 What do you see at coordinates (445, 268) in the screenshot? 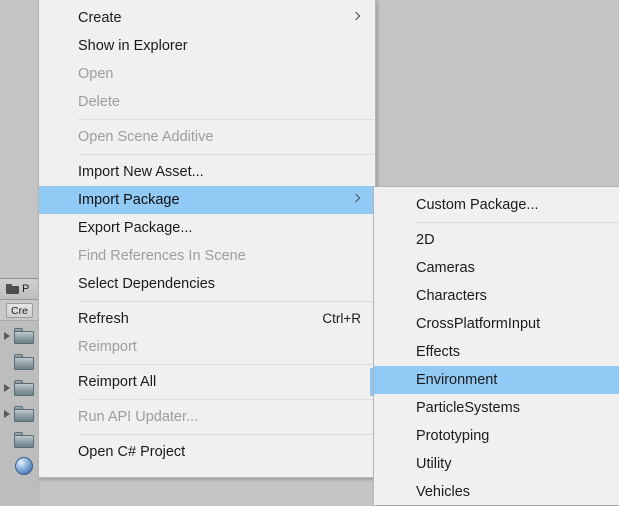
I see `menu-item-label: Cameras` at bounding box center [445, 268].